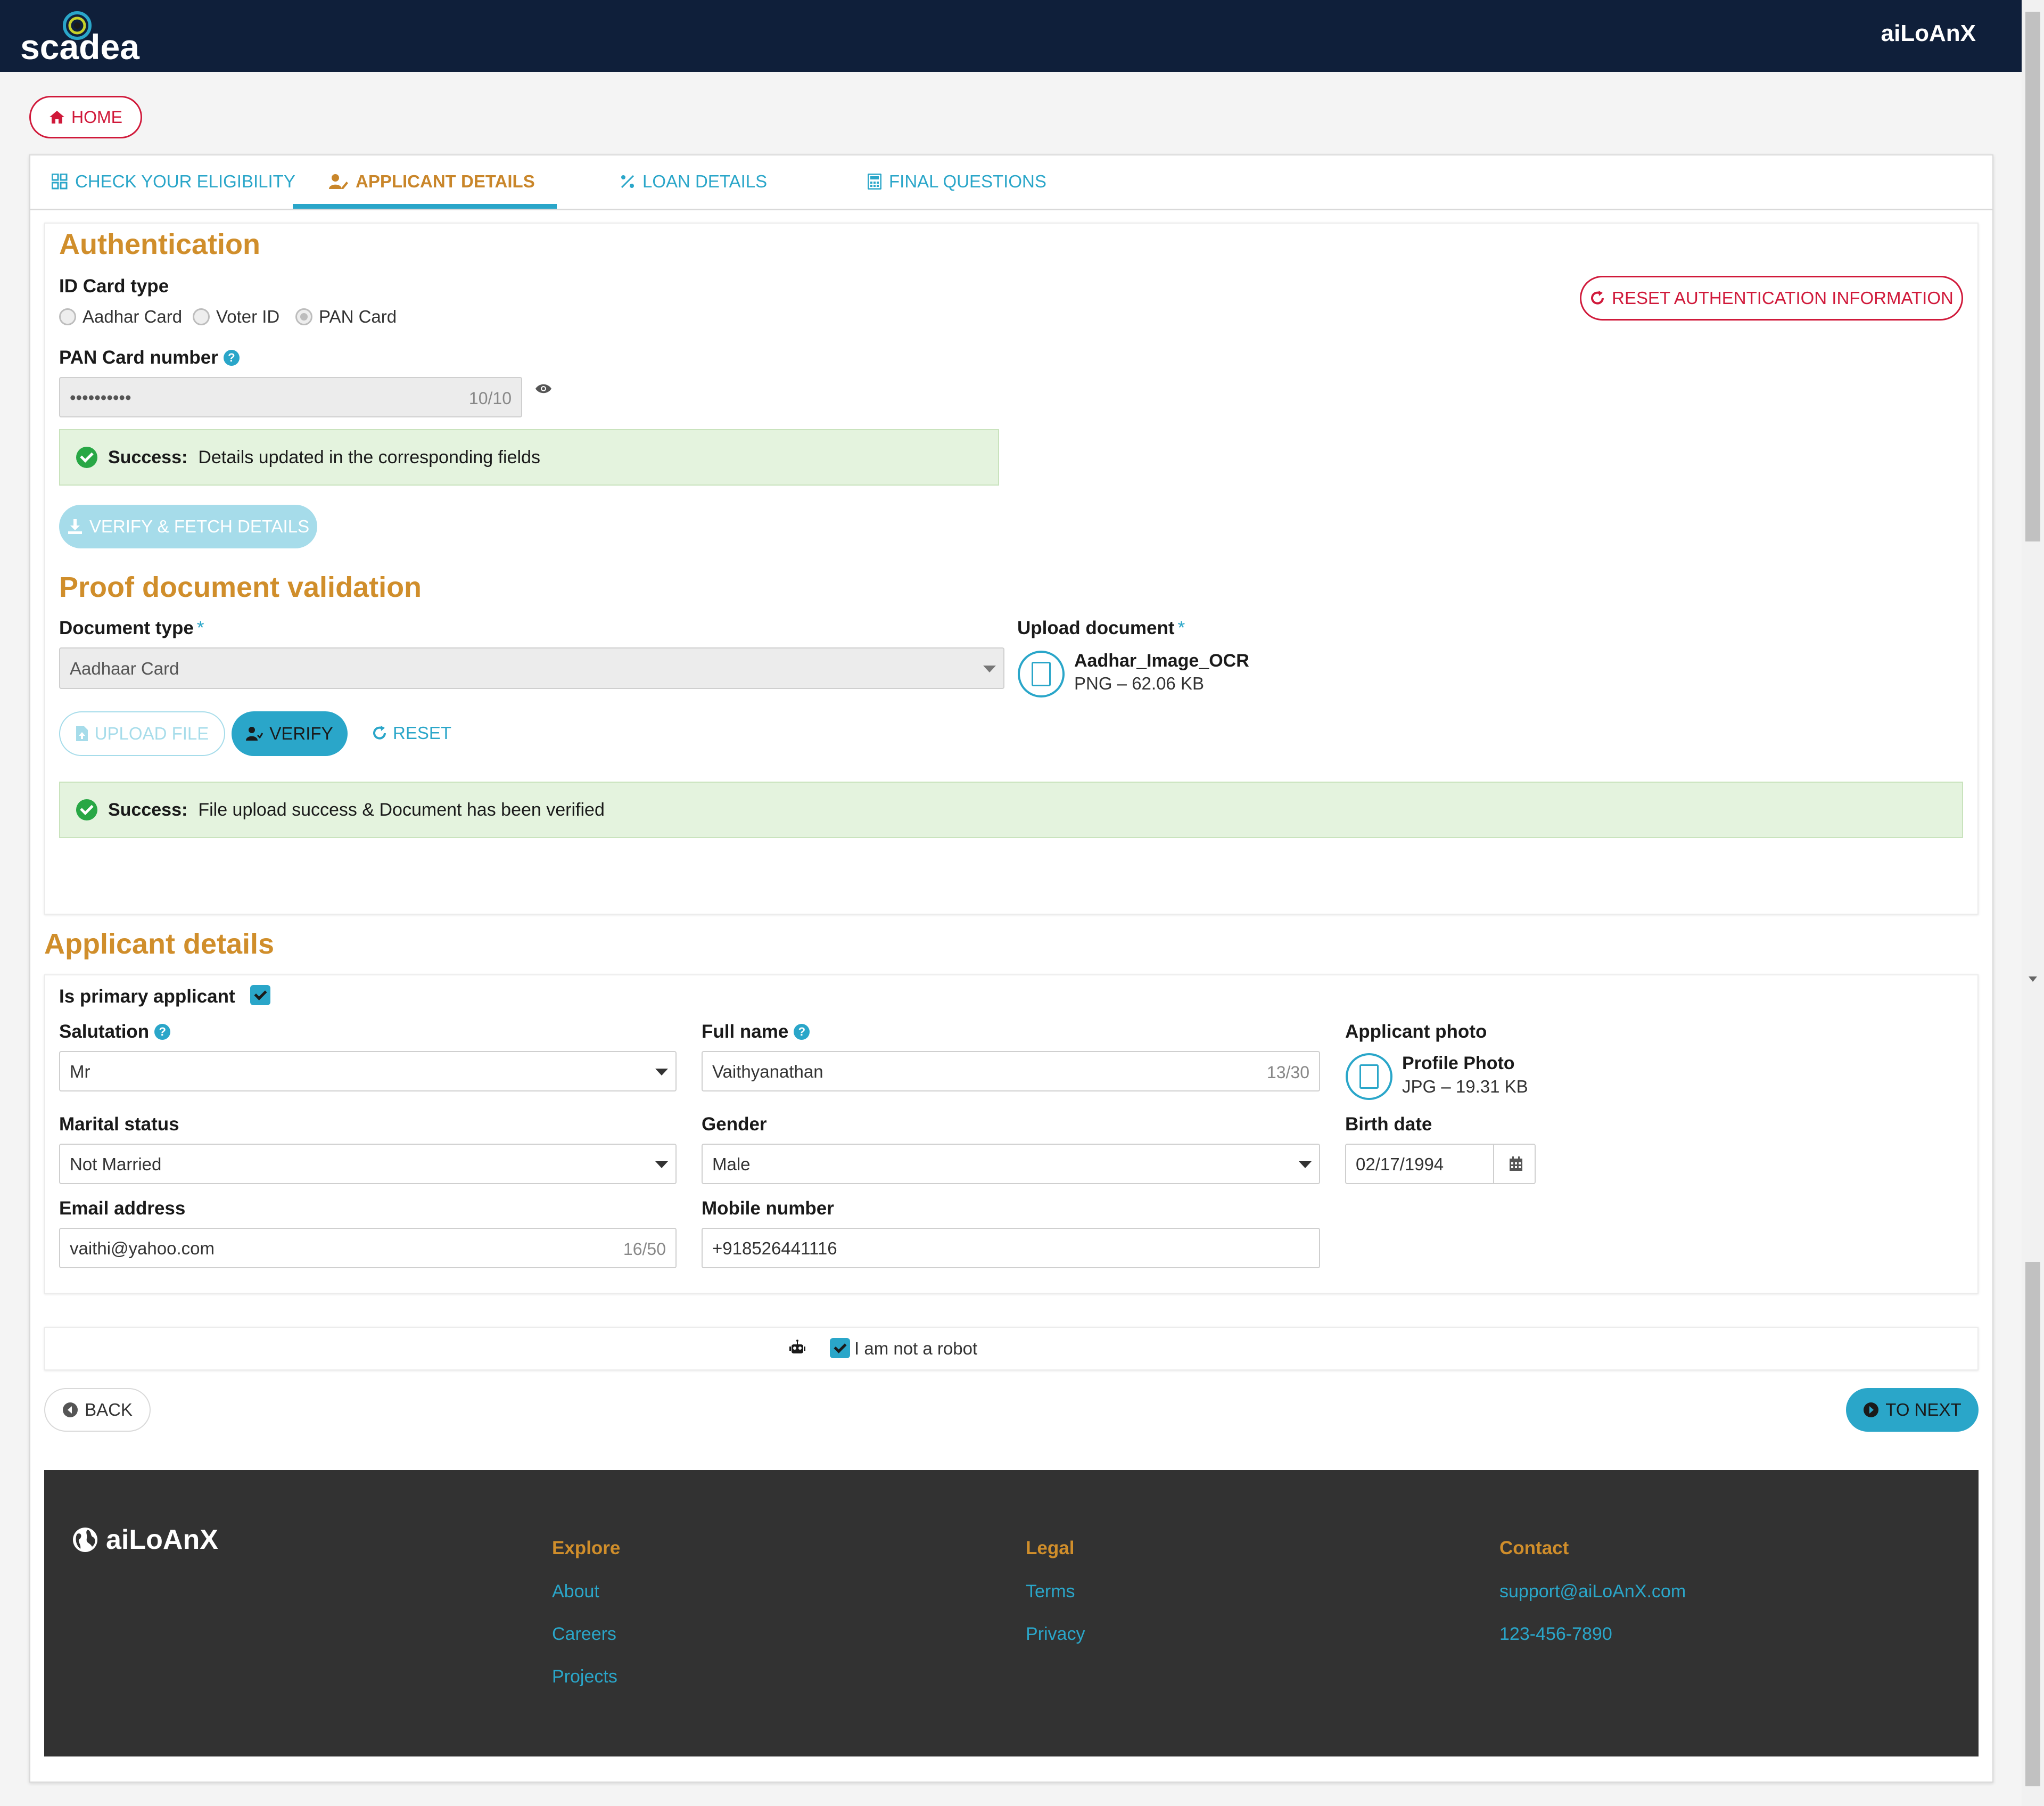  I want to click on document-type-value: Aadhaar Card, so click(124, 668).